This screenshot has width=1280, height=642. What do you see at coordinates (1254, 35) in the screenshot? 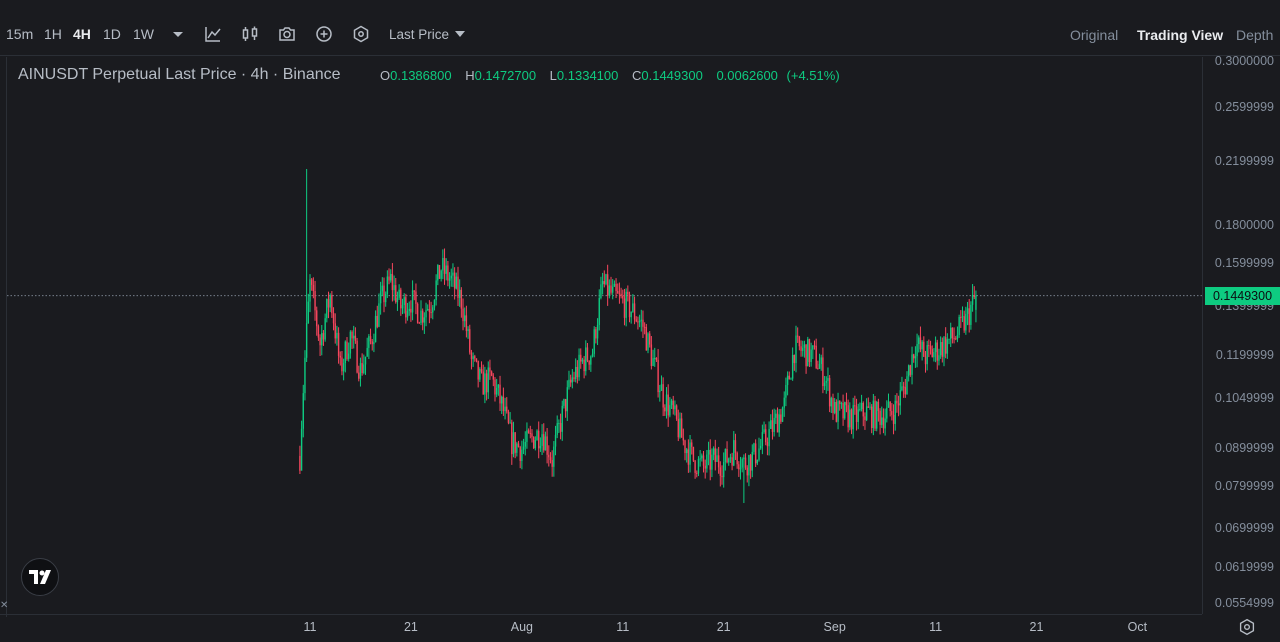
I see `tab-depth: Depth` at bounding box center [1254, 35].